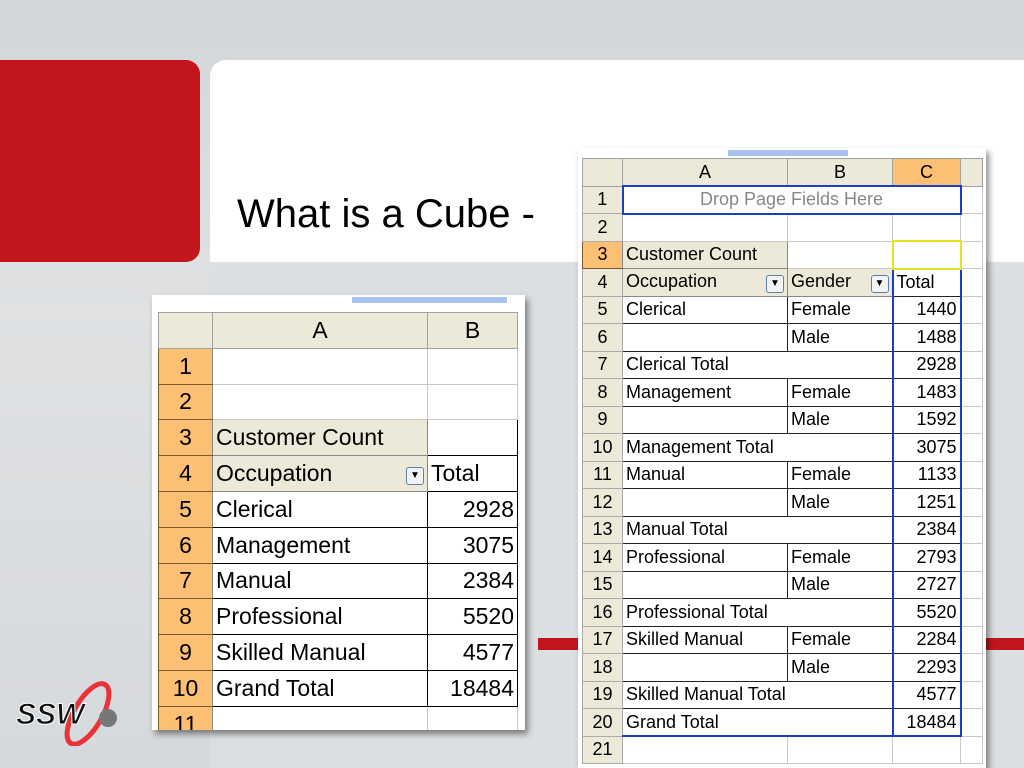 This screenshot has height=768, width=1024. Describe the element at coordinates (926, 502) in the screenshot. I see `cell-c: 1251` at that location.